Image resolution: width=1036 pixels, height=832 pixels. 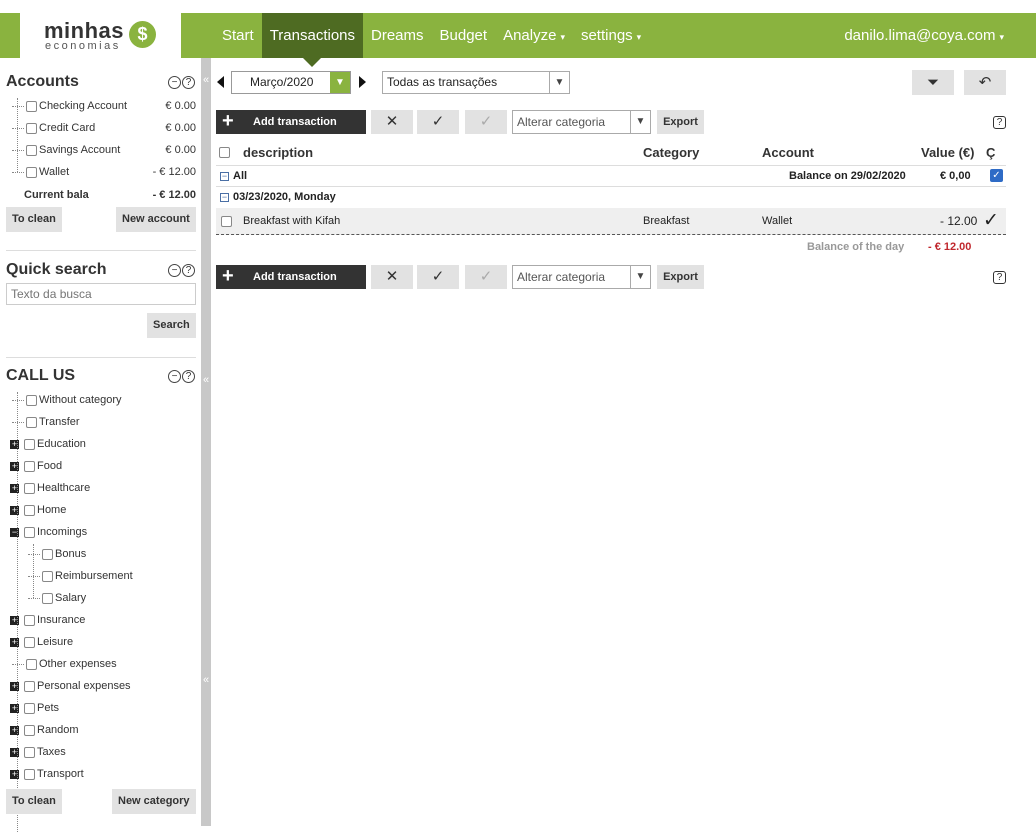 I want to click on account-item: Credit Card € 0.00, so click(x=105, y=128).